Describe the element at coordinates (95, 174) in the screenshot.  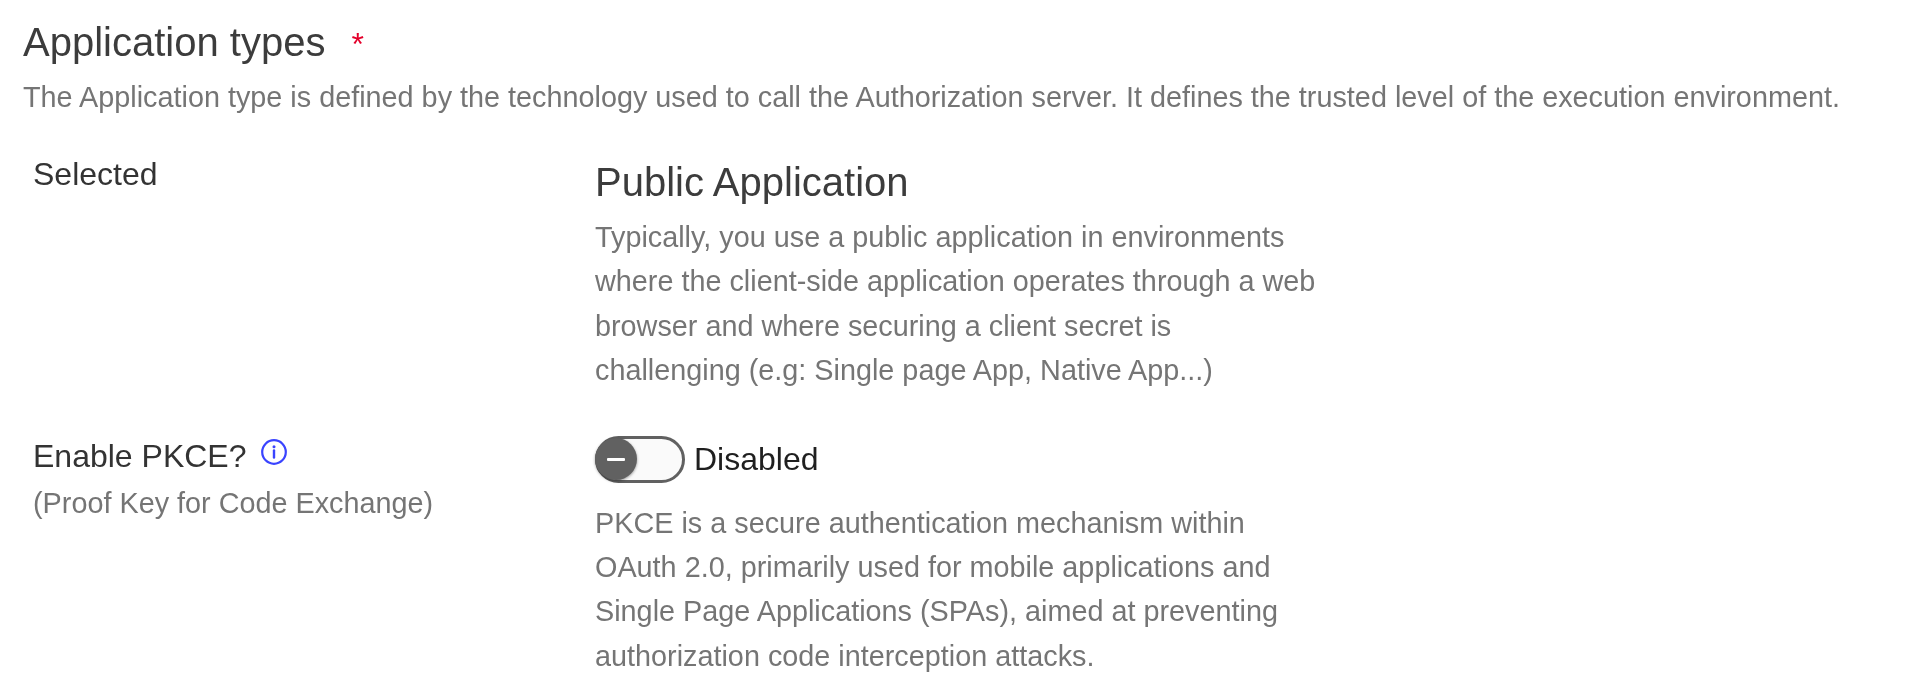
I see `field-label: Selected` at that location.